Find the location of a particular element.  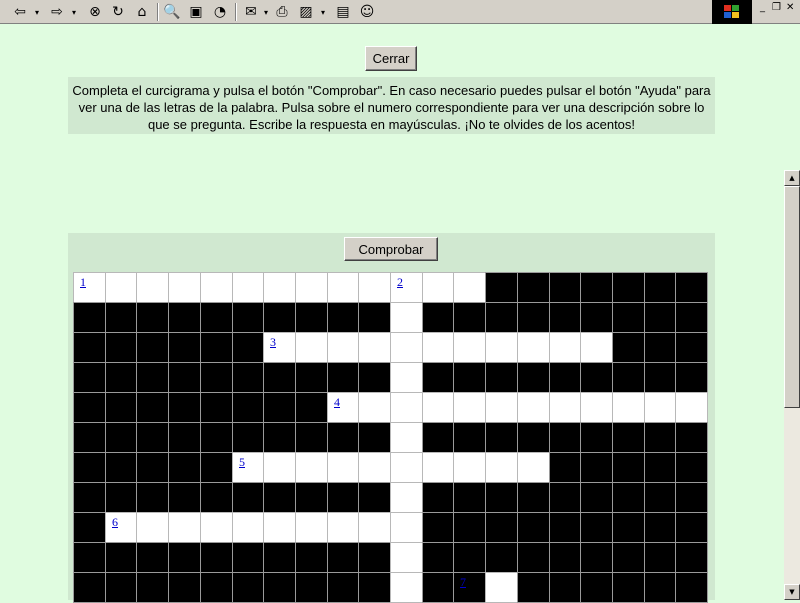

check-button: Comprobar is located at coordinates (391, 249).